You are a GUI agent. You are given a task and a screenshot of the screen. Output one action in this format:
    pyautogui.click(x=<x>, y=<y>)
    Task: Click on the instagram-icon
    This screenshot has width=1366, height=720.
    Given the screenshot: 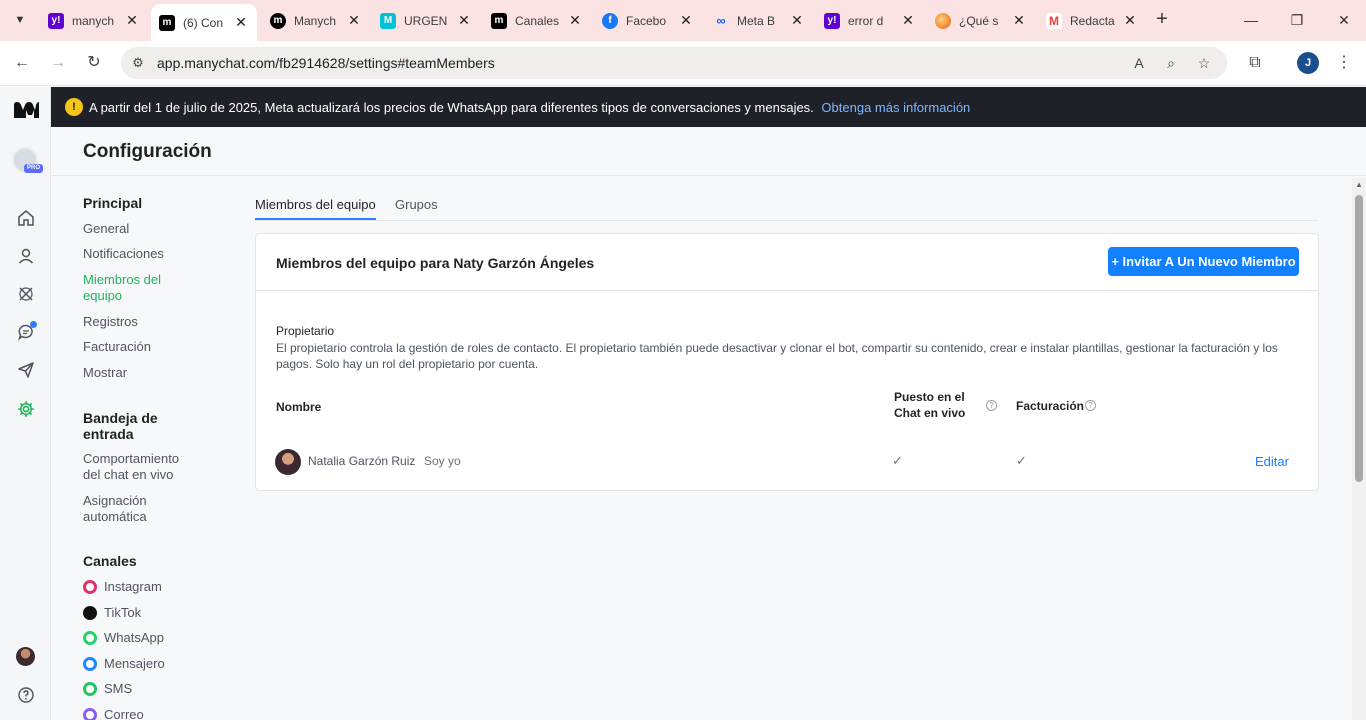 What is the action you would take?
    pyautogui.click(x=90, y=586)
    